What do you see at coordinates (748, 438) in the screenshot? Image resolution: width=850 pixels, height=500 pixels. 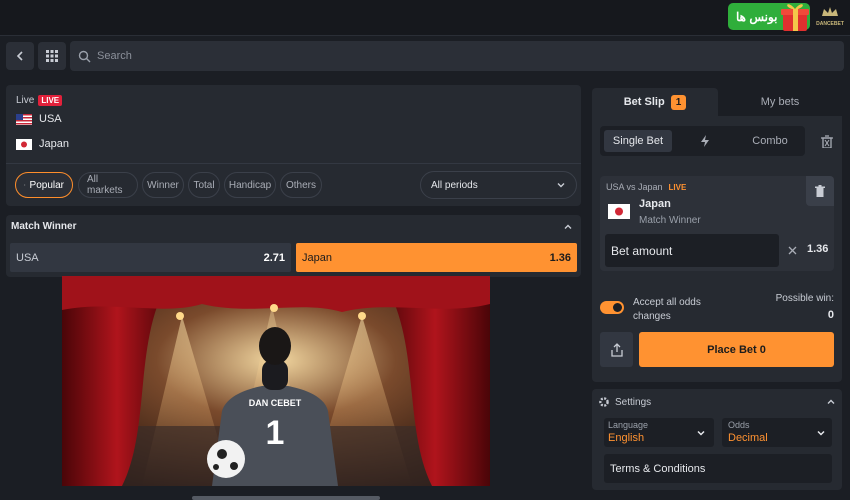 I see `odds-value: Decimal` at bounding box center [748, 438].